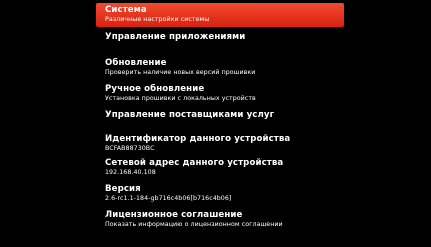 This screenshot has height=247, width=431. I want to click on menu-item-title: Ручное обновление, so click(155, 89).